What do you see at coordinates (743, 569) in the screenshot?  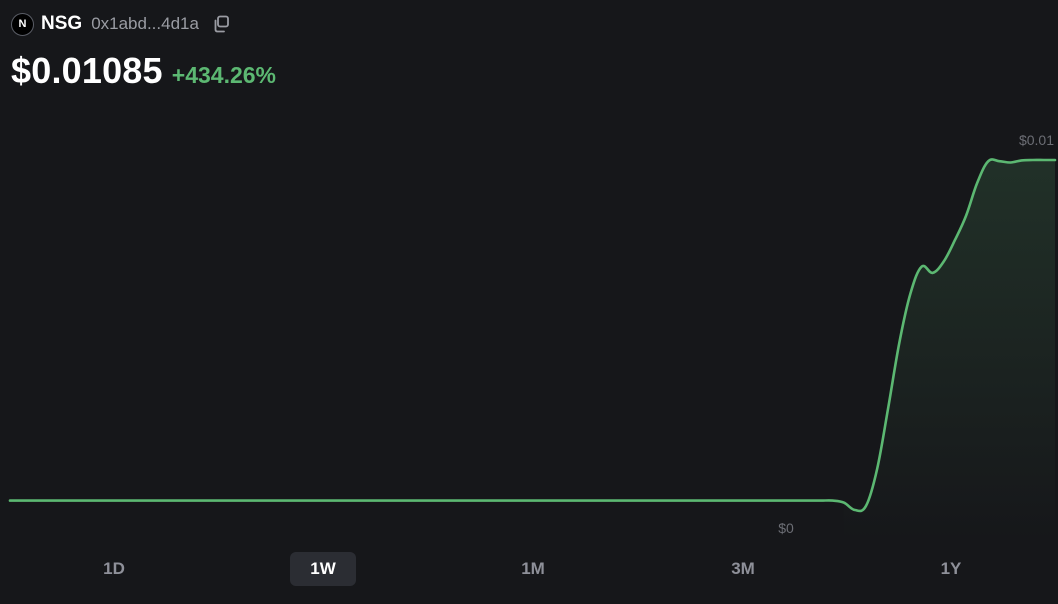 I see `range-tab-3m: 3M` at bounding box center [743, 569].